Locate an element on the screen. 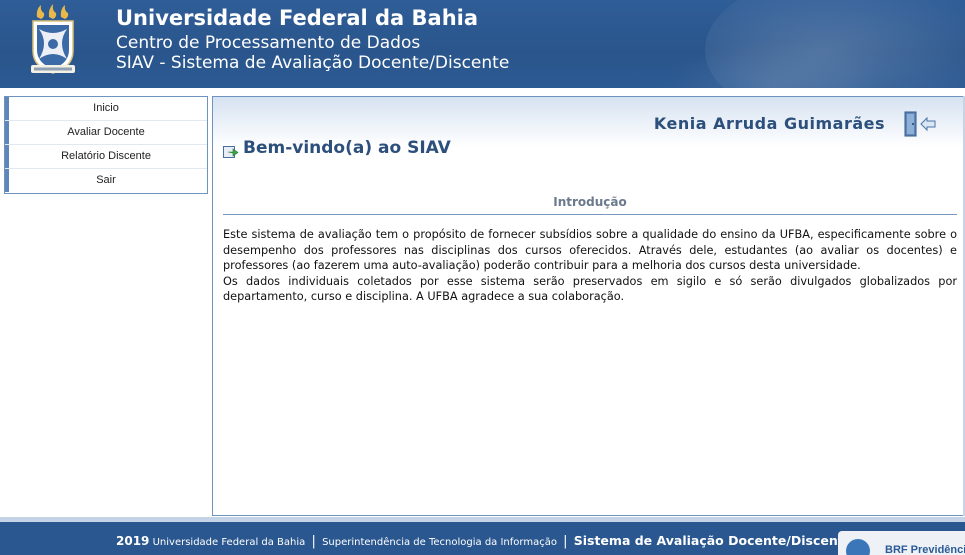 The image size is (965, 555). menu-item-inicio: Inicio is located at coordinates (106, 109).